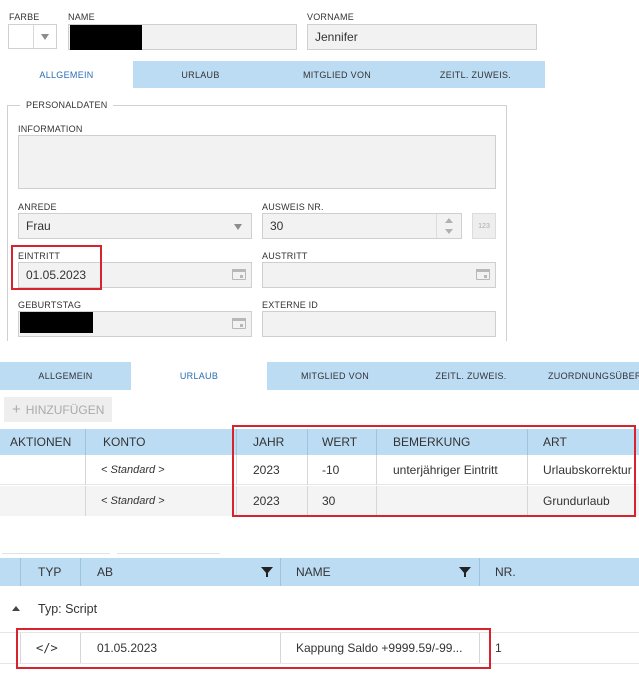  I want to click on redaction-name, so click(106, 37).